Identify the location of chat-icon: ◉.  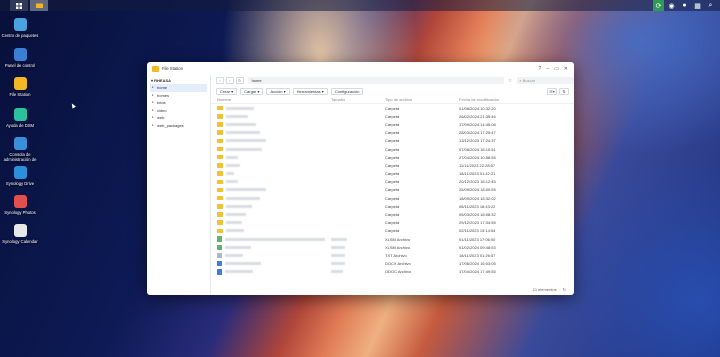
(671, 5).